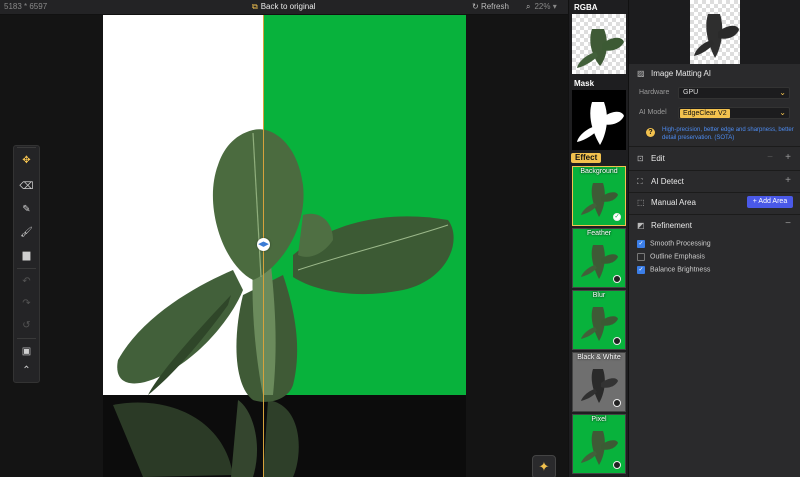 This screenshot has width=800, height=477. Describe the element at coordinates (667, 181) in the screenshot. I see `ai-detect-title: AI Detect` at that location.